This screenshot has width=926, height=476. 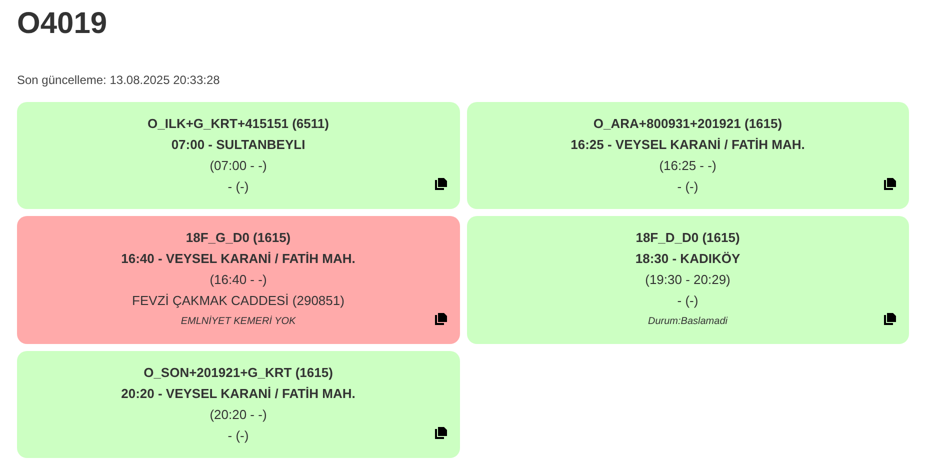 I want to click on last-update-text: Son güncelleme: 13.08.2025 20:33:28, so click(x=119, y=80).